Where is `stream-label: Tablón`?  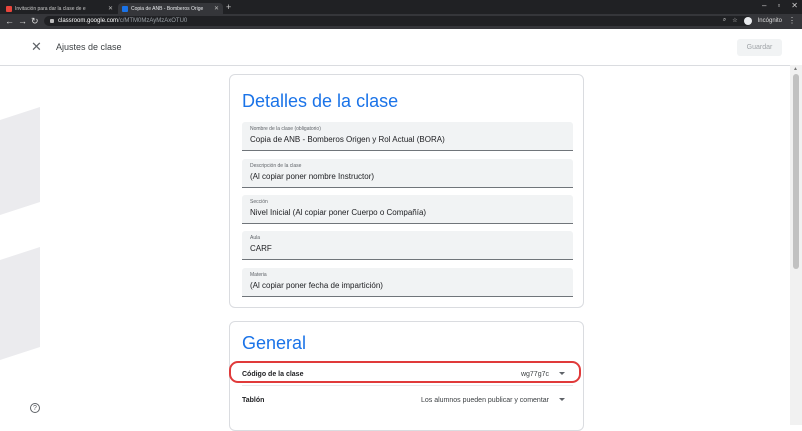 stream-label: Tablón is located at coordinates (253, 400).